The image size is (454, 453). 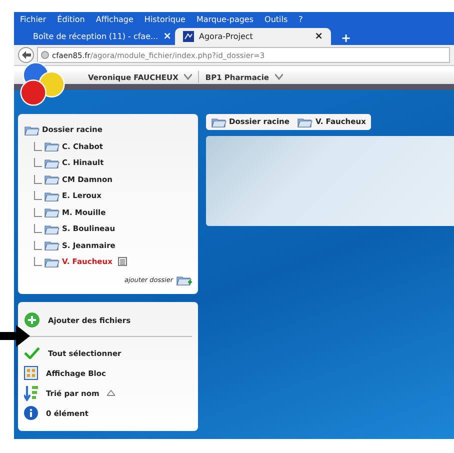 What do you see at coordinates (276, 19) in the screenshot?
I see `menu-item: Outils` at bounding box center [276, 19].